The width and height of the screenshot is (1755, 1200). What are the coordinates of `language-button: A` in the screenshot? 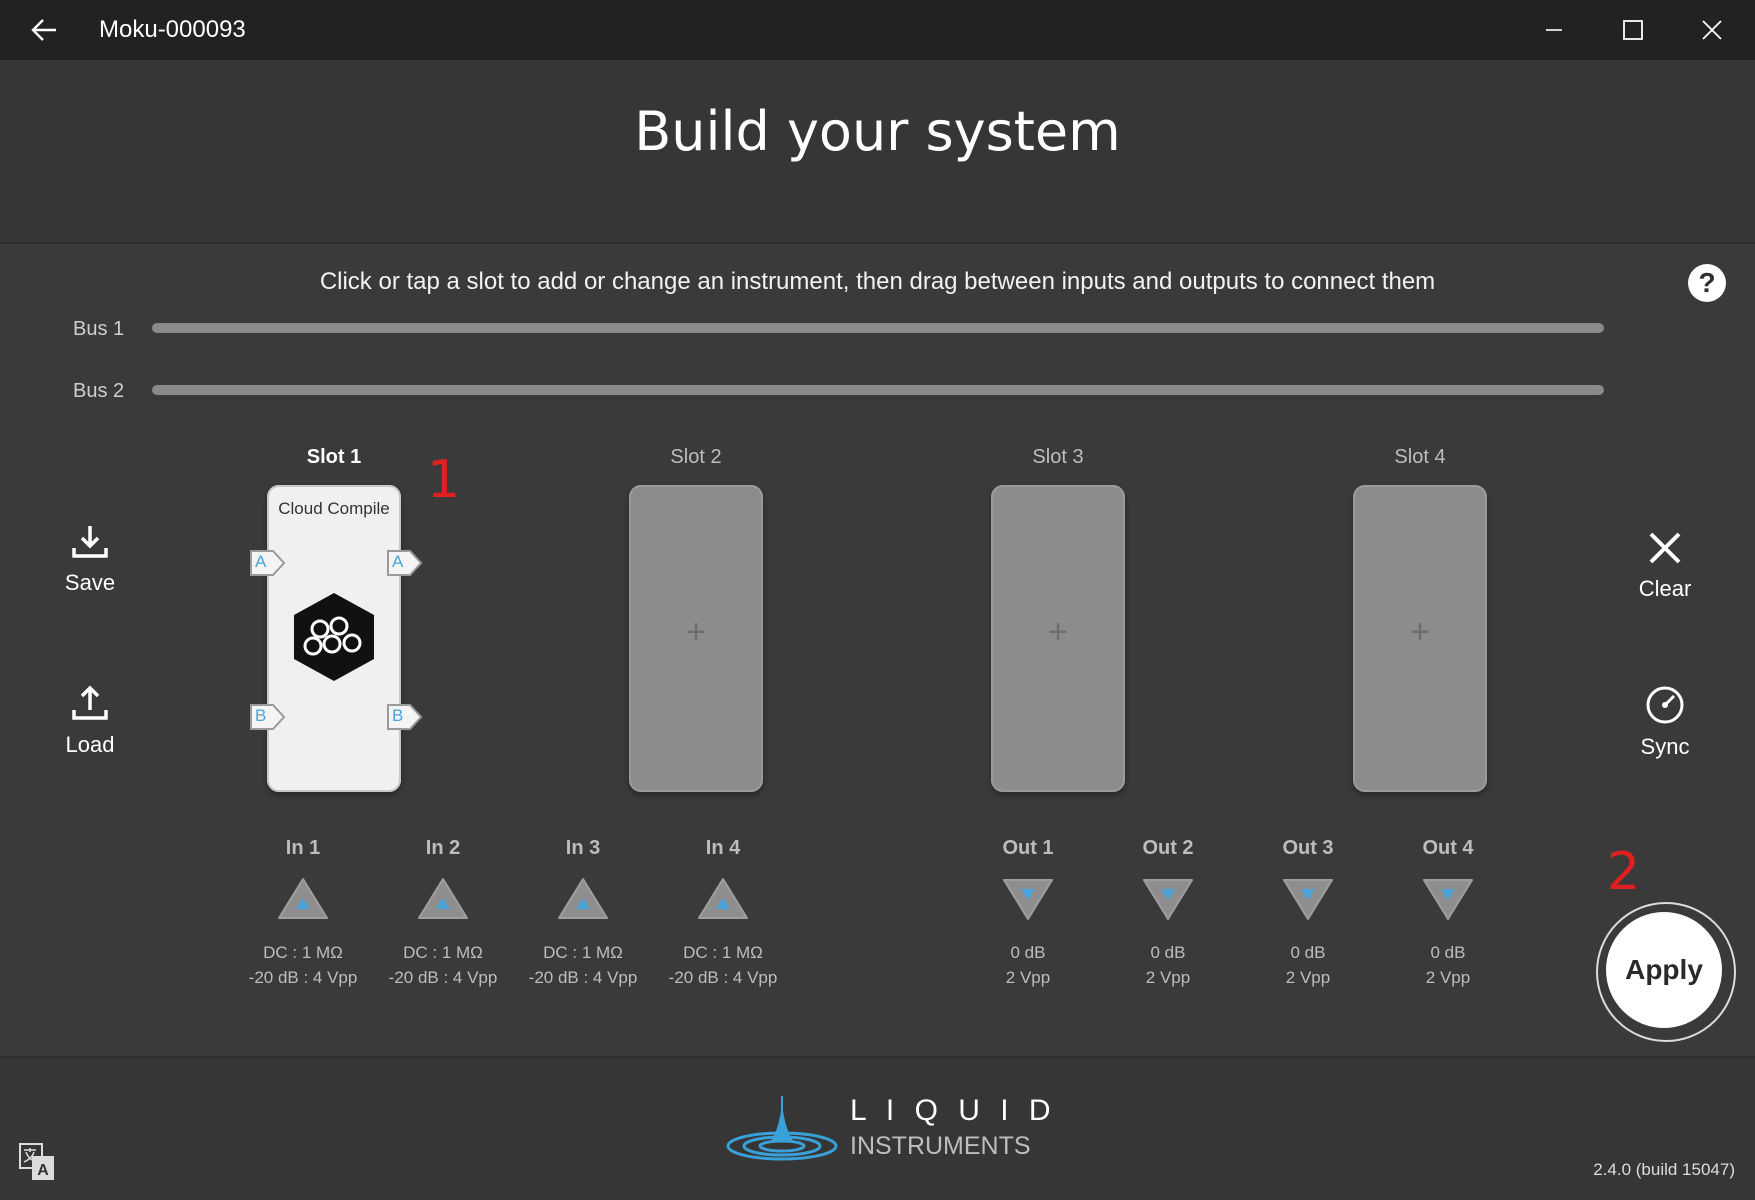 It's located at (37, 1164).